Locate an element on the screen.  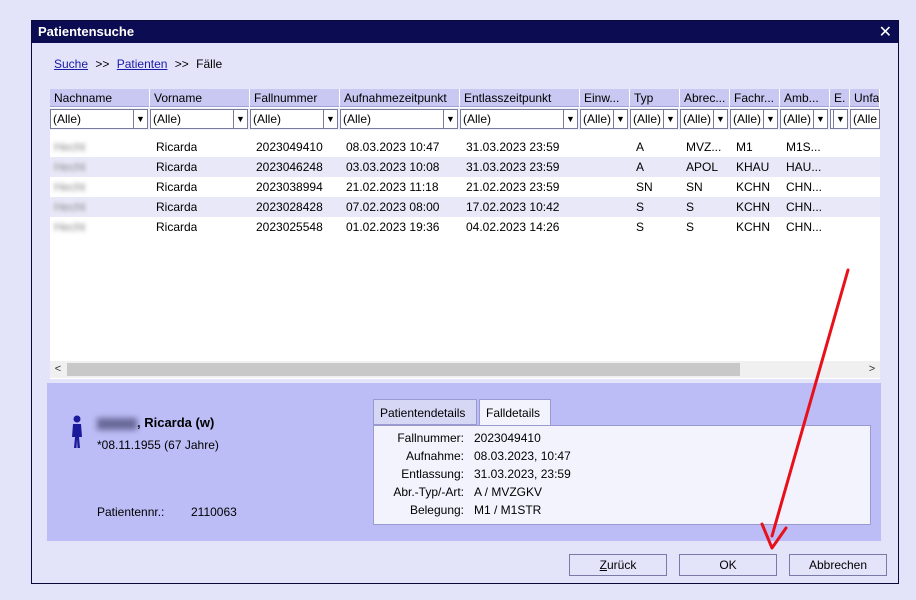
filter-value: (Alle is located at coordinates (865, 119).